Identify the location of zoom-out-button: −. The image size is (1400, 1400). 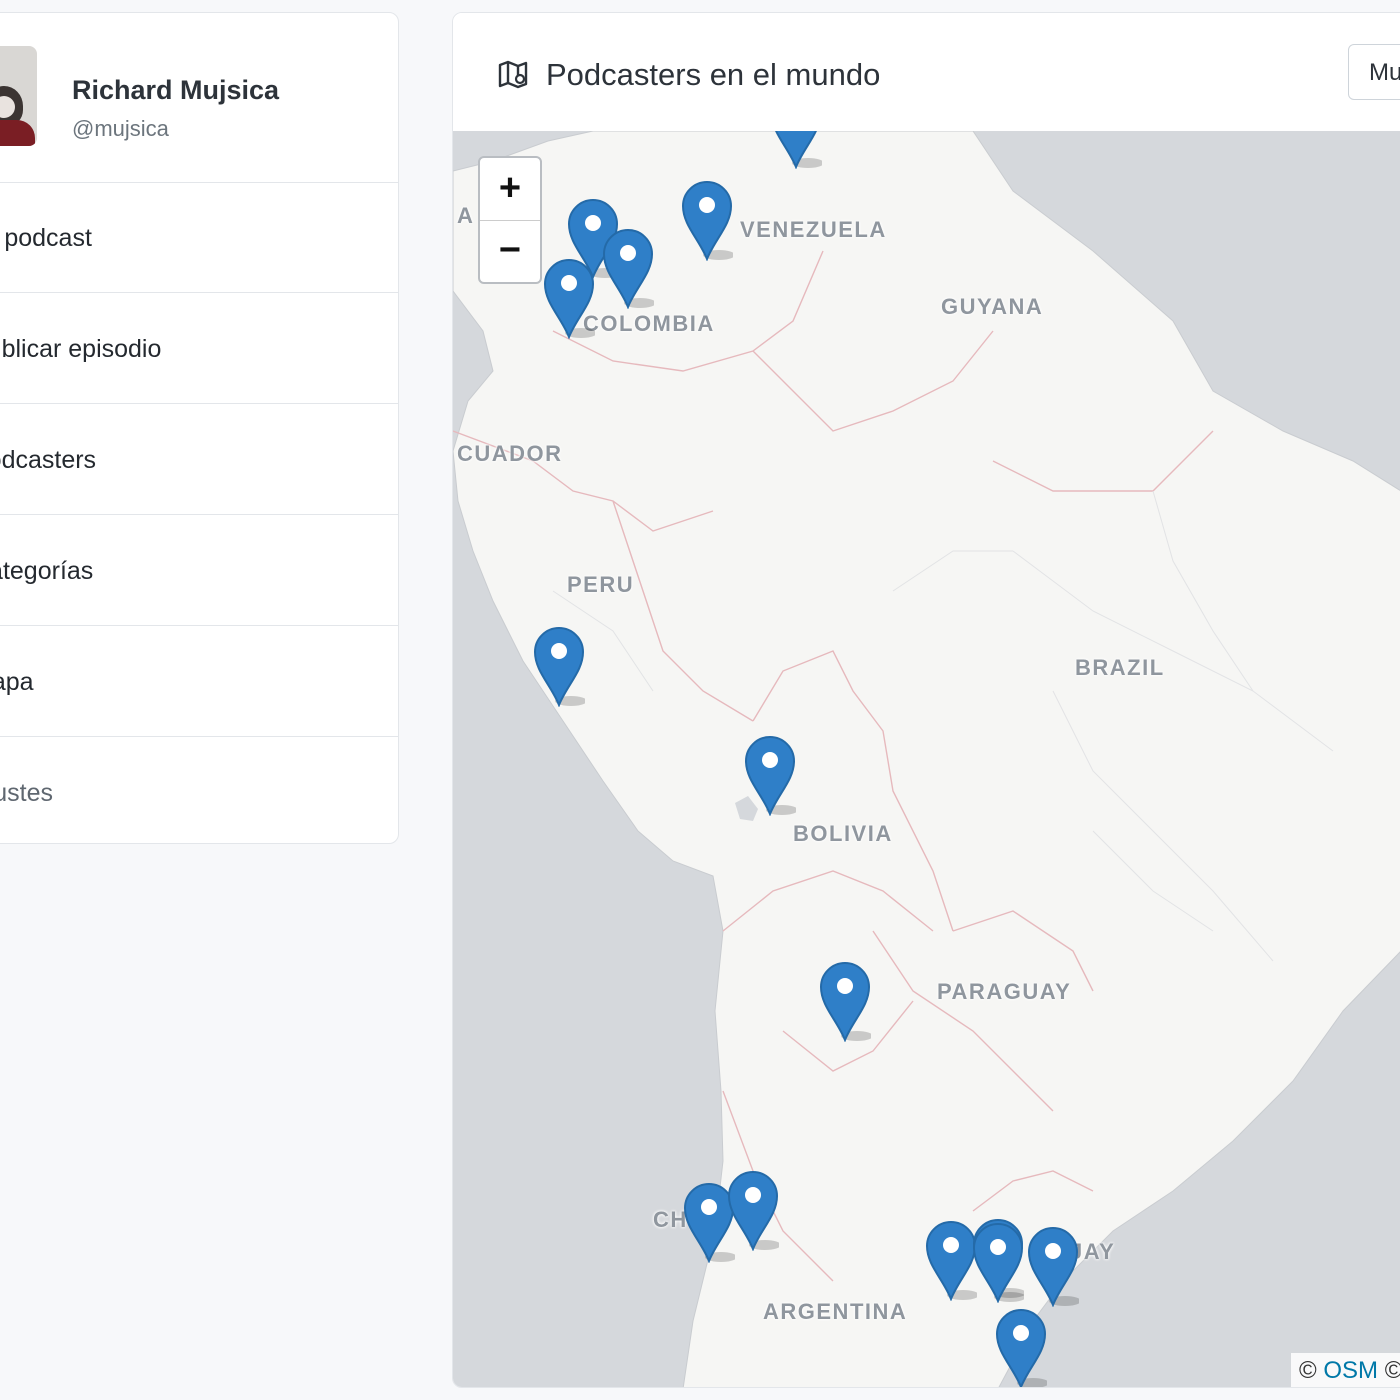
(510, 251).